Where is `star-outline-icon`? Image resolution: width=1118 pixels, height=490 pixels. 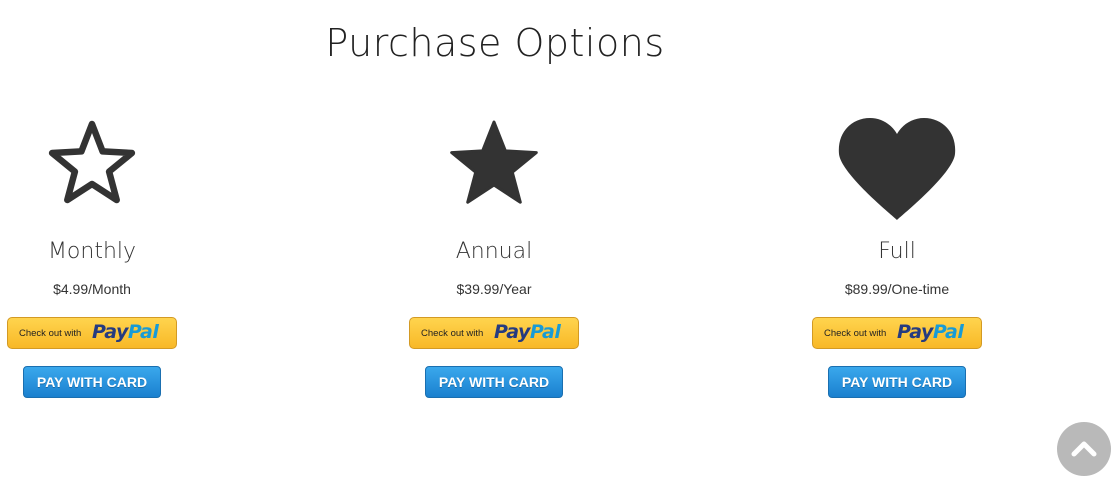 star-outline-icon is located at coordinates (92, 168).